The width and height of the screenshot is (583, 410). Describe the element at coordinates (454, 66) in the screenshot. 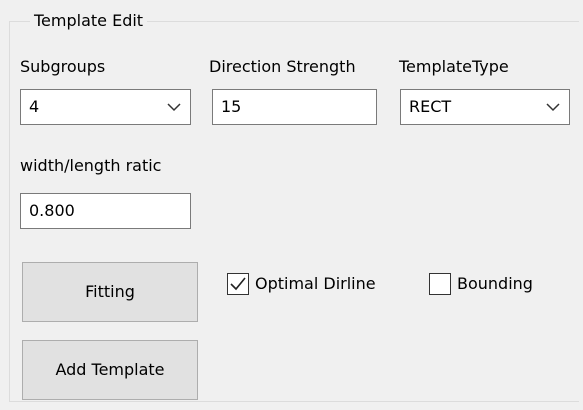

I see `template-type-label: TemplateType` at that location.